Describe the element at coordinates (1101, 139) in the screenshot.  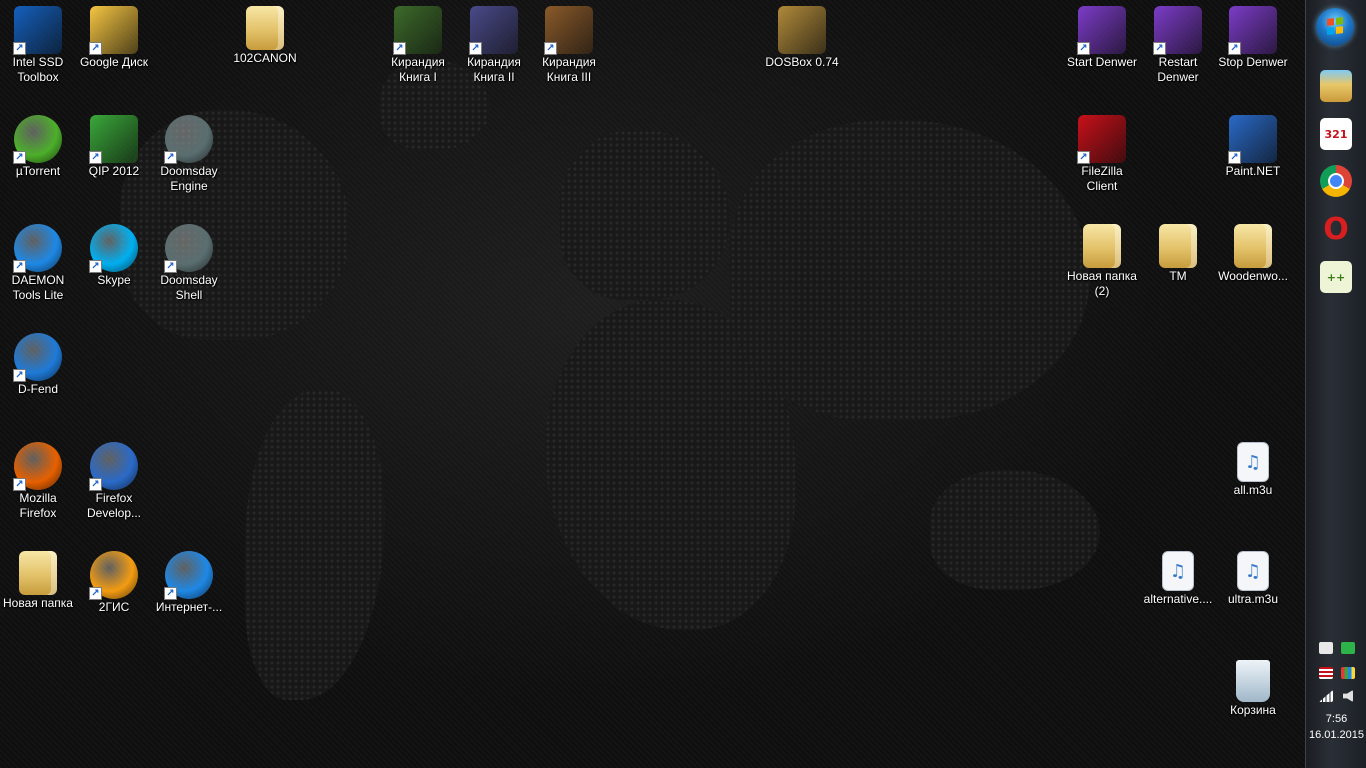
I see `filezilla-icon: ↗` at that location.